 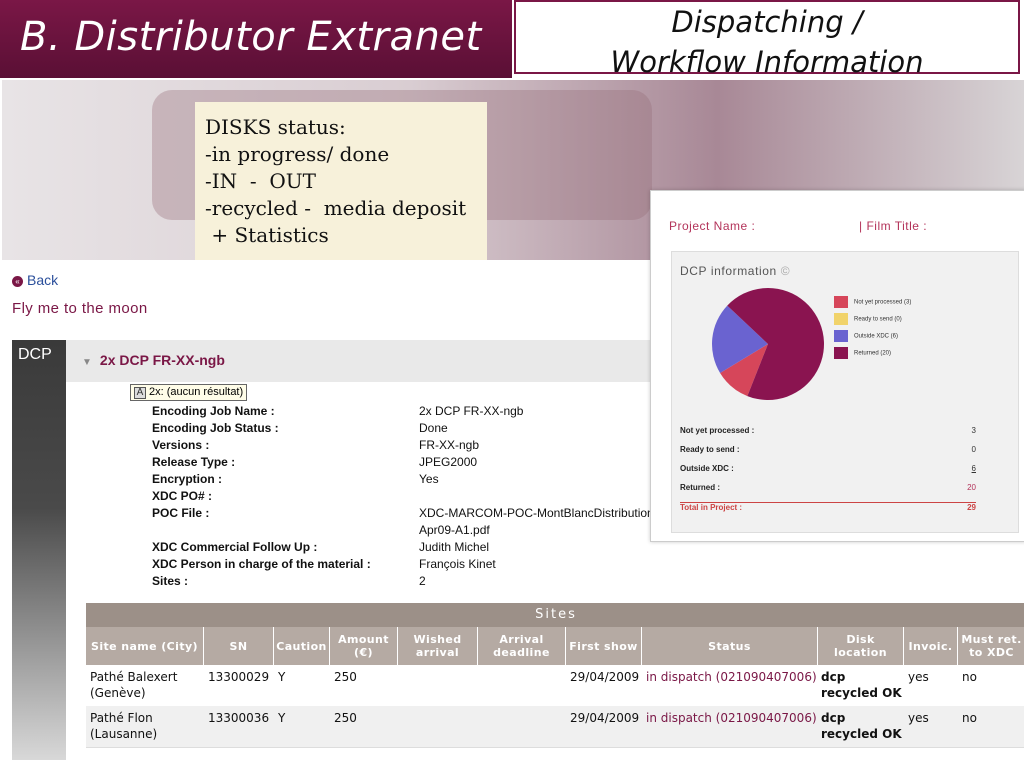 I want to click on legend-item: Returned (20), so click(x=872, y=355).